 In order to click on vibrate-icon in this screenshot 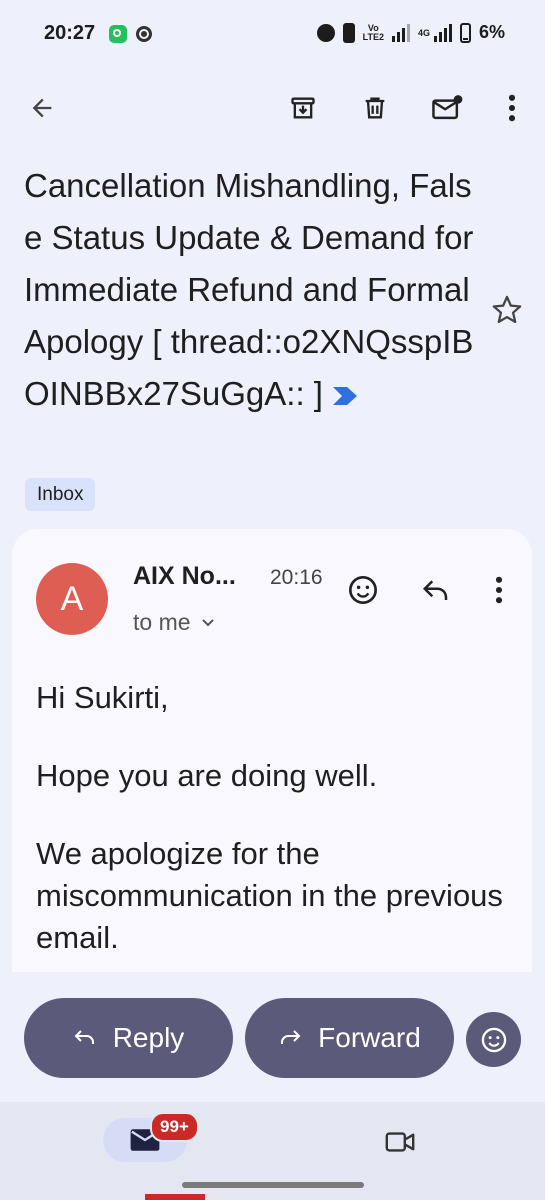, I will do `click(348, 32)`.